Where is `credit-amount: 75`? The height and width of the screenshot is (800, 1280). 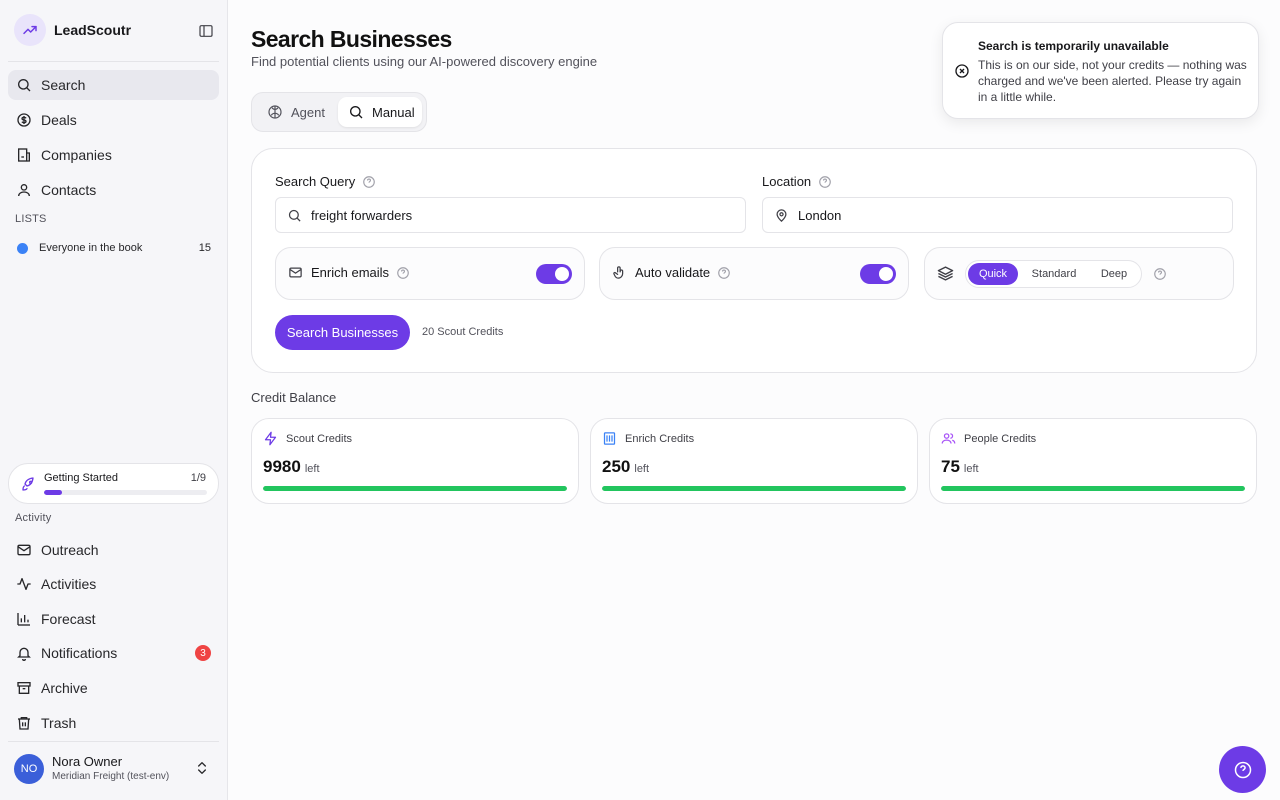 credit-amount: 75 is located at coordinates (950, 466).